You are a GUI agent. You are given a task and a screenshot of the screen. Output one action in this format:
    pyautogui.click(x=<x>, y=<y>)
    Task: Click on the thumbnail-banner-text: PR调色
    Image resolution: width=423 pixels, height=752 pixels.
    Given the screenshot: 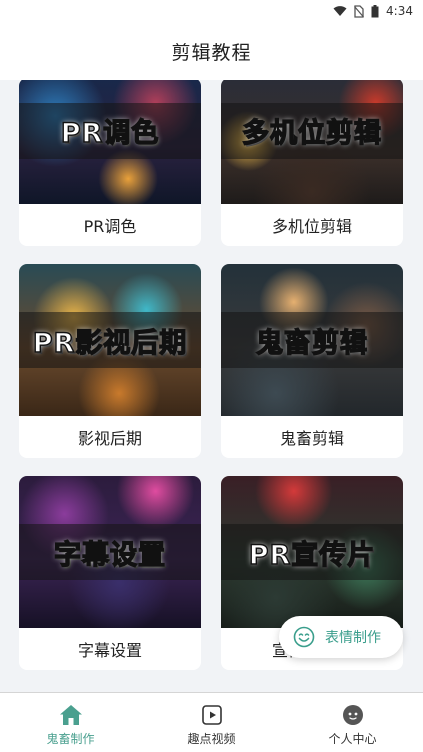 What is the action you would take?
    pyautogui.click(x=110, y=134)
    